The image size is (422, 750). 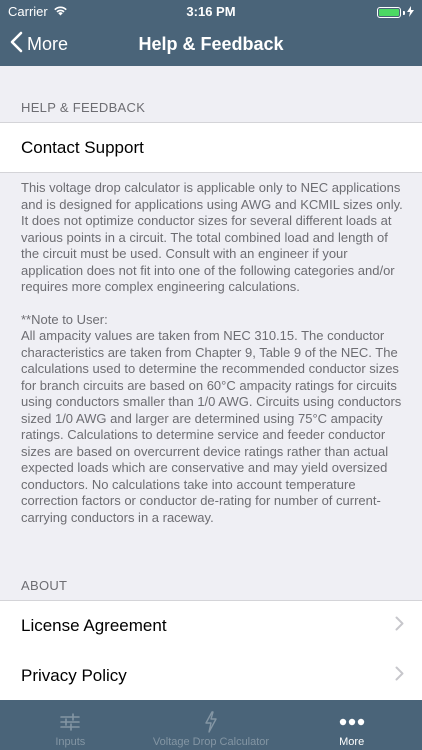 I want to click on status-time: 3:16 PM, so click(x=211, y=11).